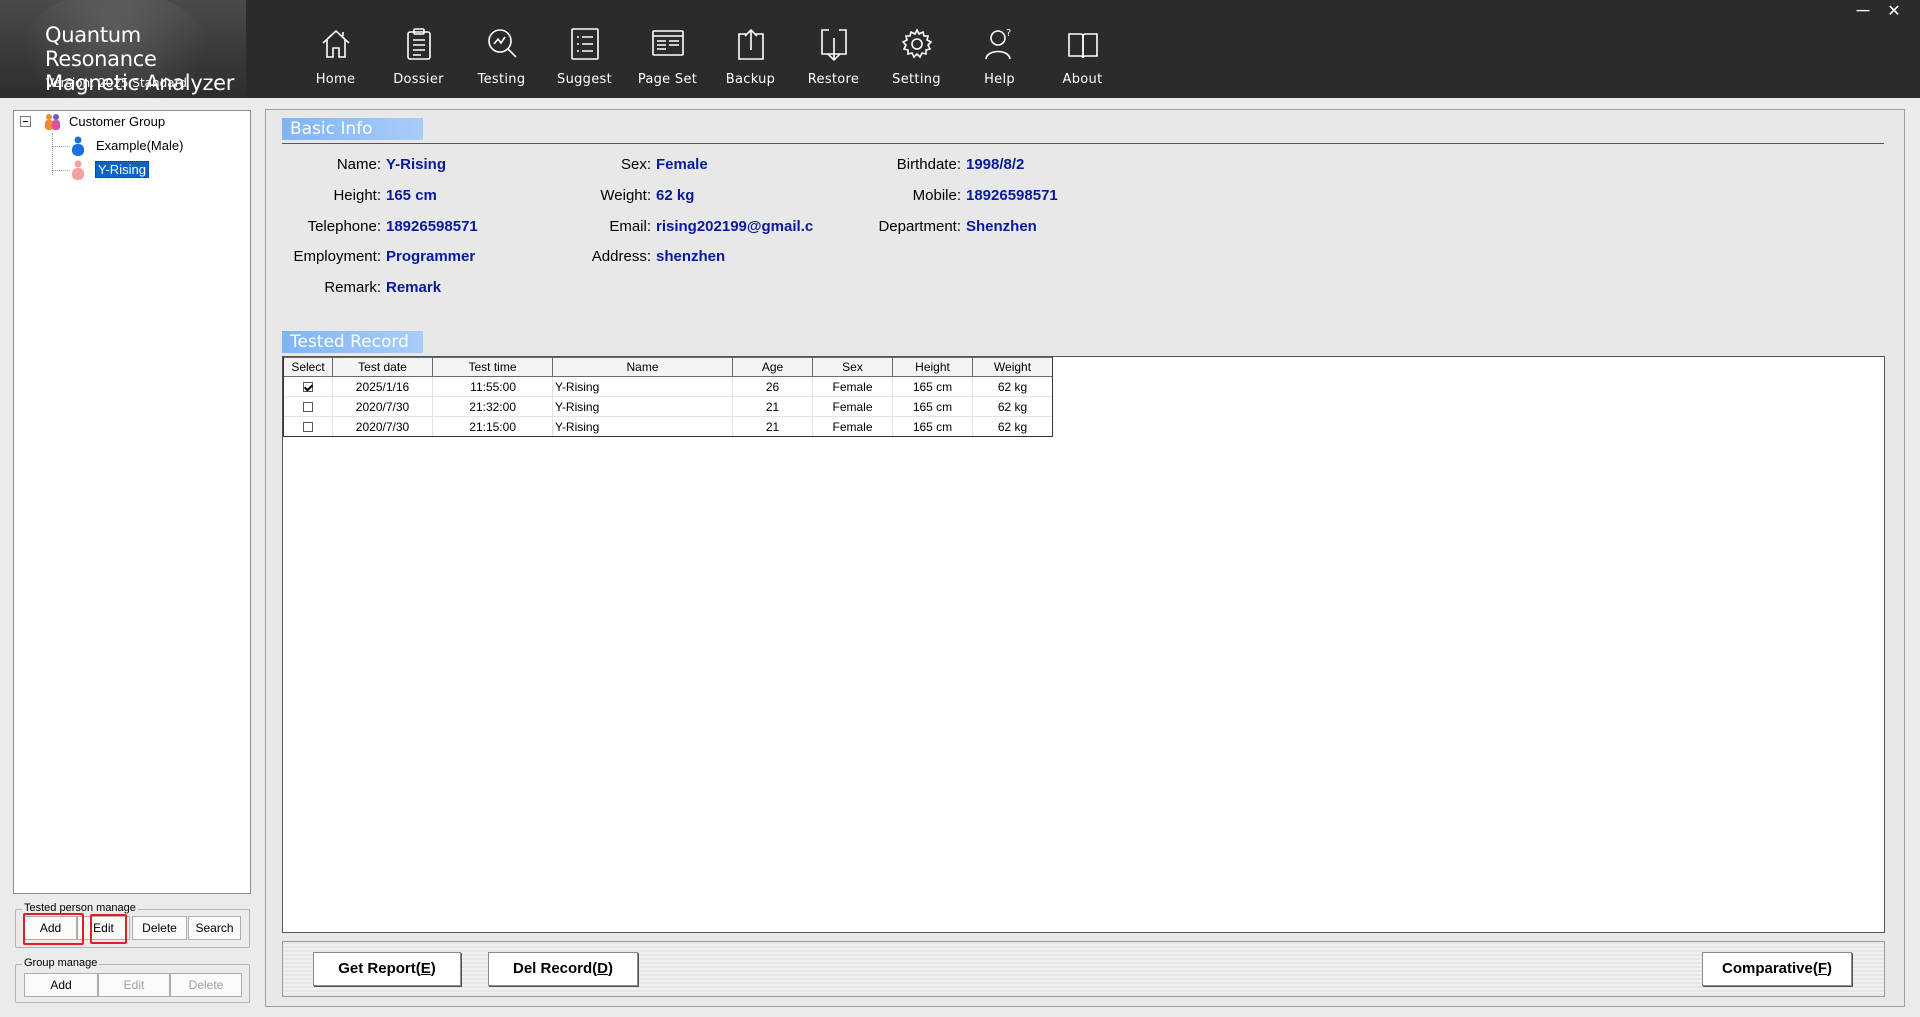  Describe the element at coordinates (834, 45) in the screenshot. I see `download-icon` at that location.